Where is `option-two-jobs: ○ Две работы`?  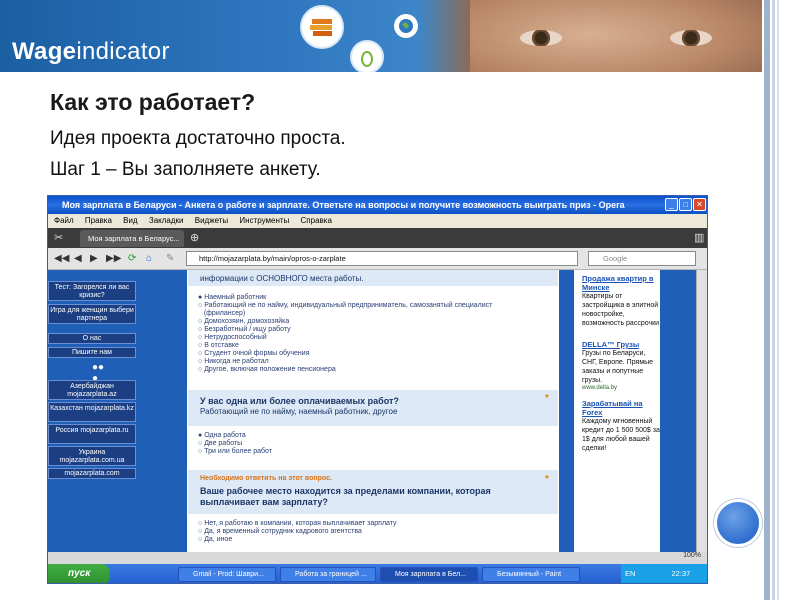 option-two-jobs: ○ Две работы is located at coordinates (220, 443).